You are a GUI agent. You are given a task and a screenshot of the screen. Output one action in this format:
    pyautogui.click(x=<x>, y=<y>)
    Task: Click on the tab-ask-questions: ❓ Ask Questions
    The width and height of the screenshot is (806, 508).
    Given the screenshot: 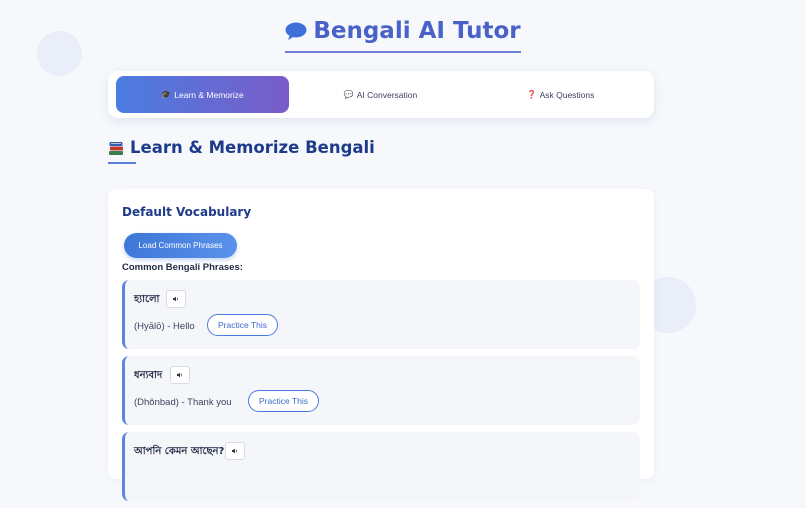 What is the action you would take?
    pyautogui.click(x=560, y=94)
    